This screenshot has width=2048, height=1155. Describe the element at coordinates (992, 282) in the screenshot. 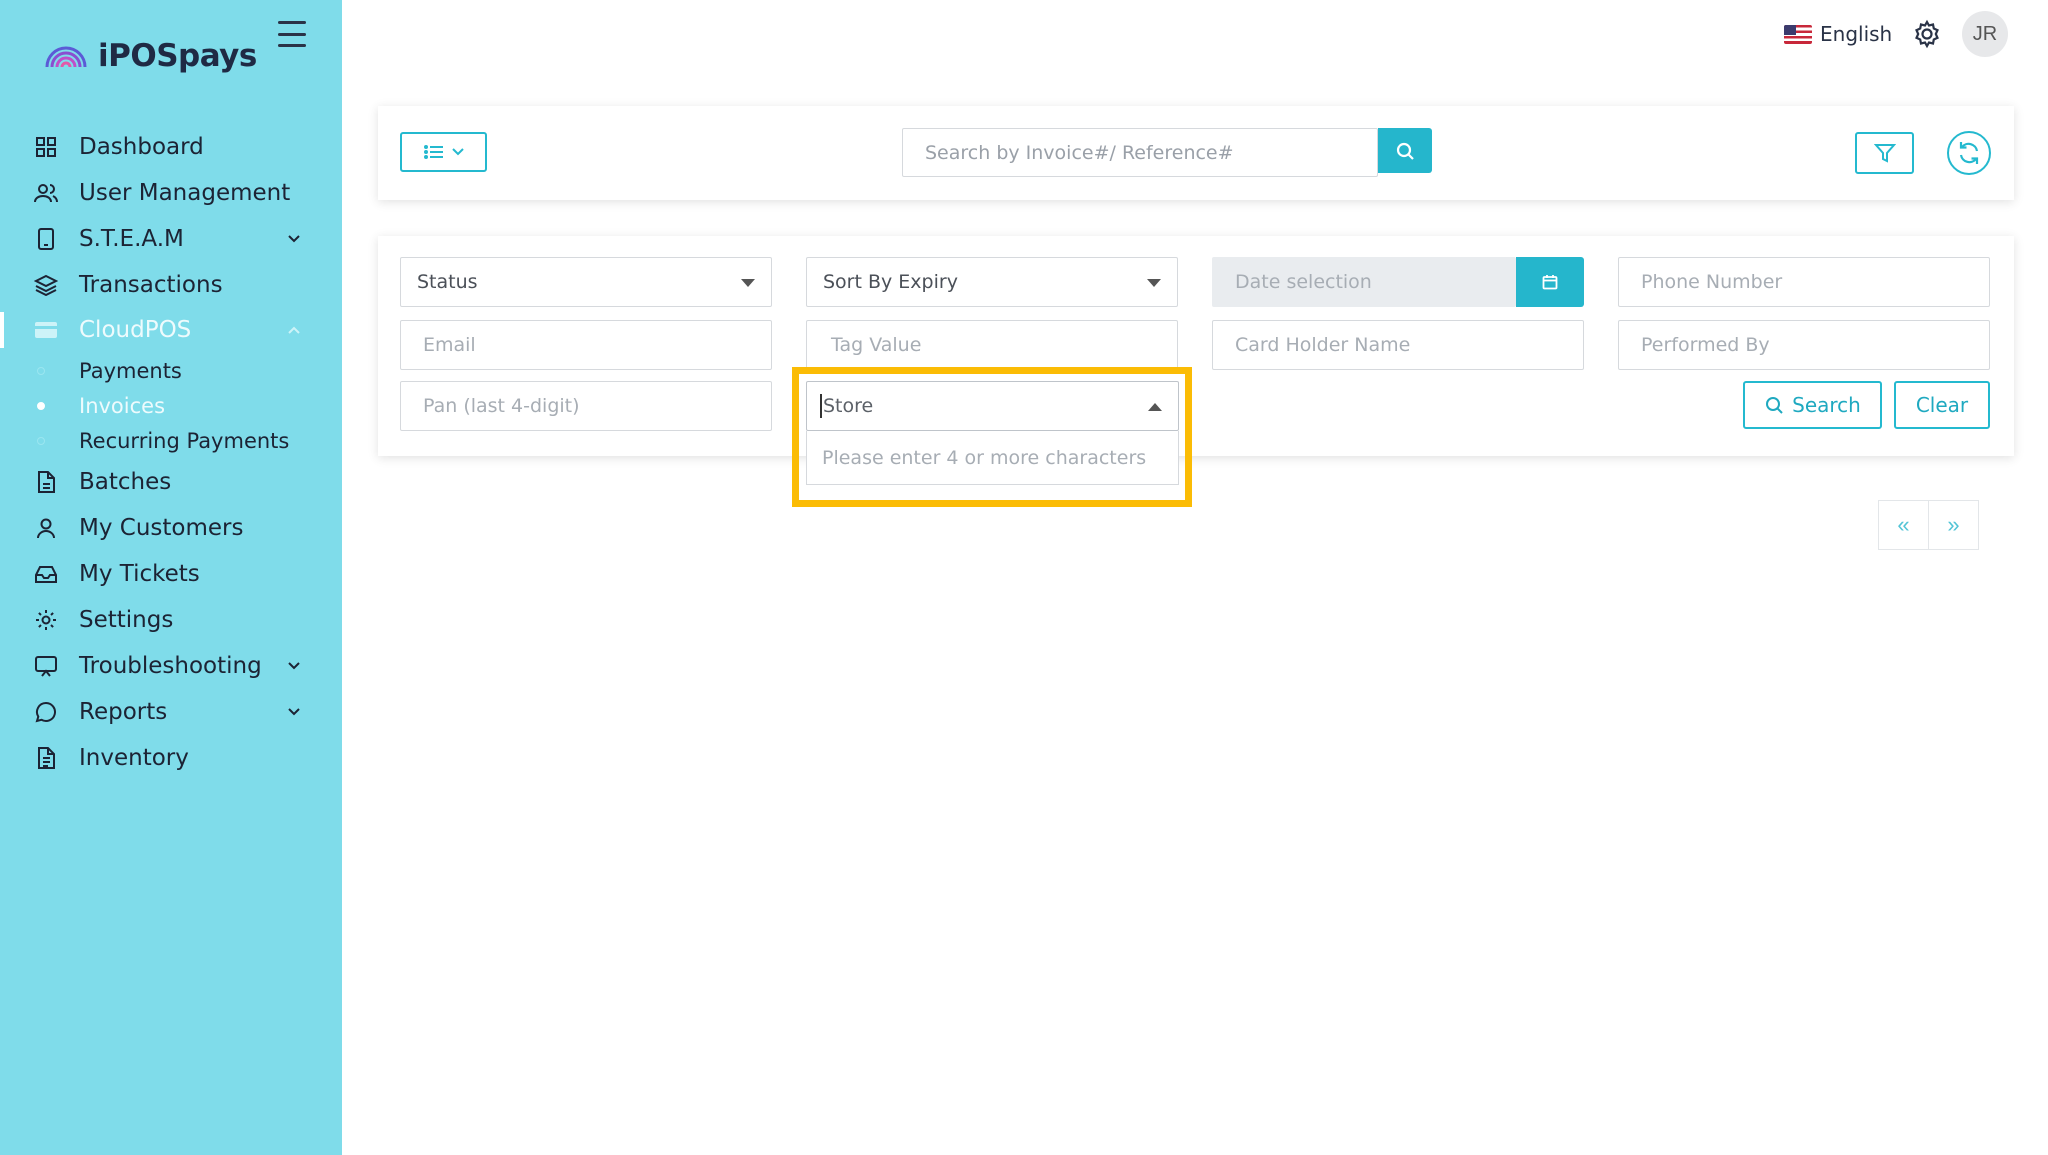

I see `sort-select: Sort By Expiry` at that location.